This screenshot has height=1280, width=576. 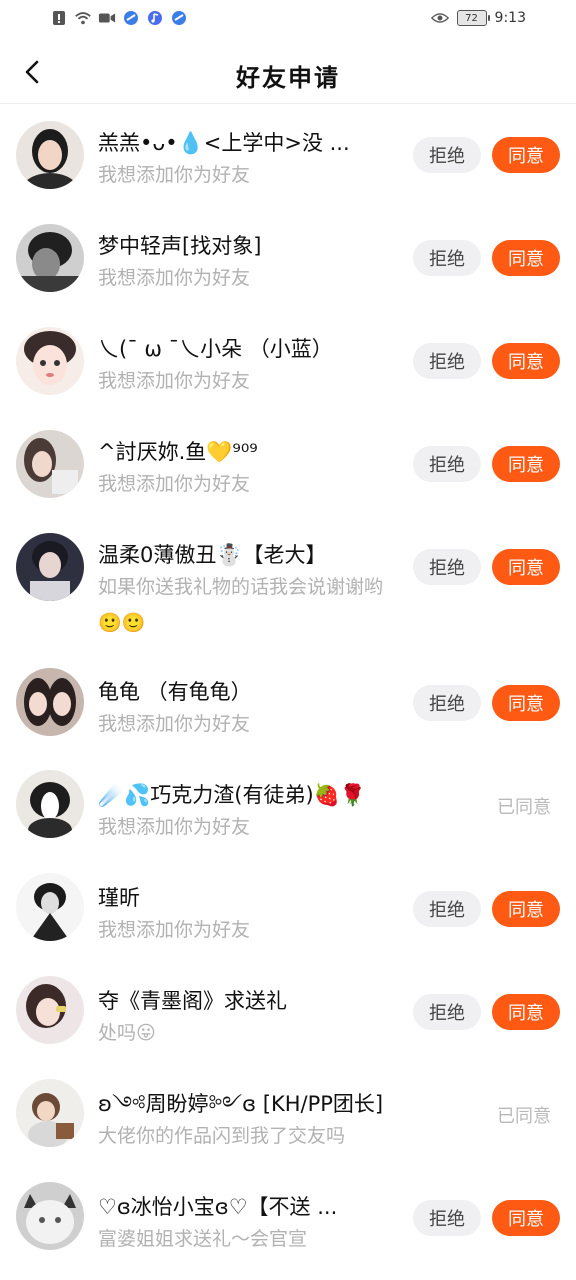 I want to click on list-item: ʚ༺周盼婷༻ɞ [KH/PP团长] 大佬你的作品闪到我了交友吗 已同意, so click(x=288, y=1118).